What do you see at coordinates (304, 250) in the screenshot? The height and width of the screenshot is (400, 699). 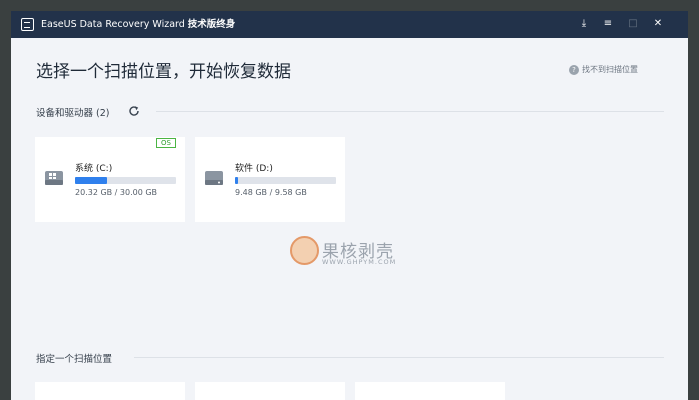 I see `watermark-logo-icon` at bounding box center [304, 250].